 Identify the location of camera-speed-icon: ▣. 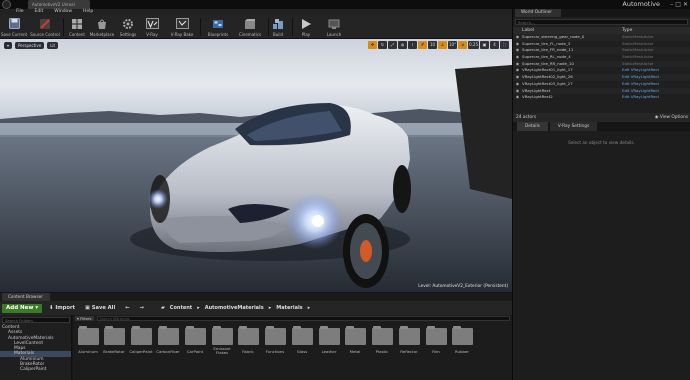
(484, 45).